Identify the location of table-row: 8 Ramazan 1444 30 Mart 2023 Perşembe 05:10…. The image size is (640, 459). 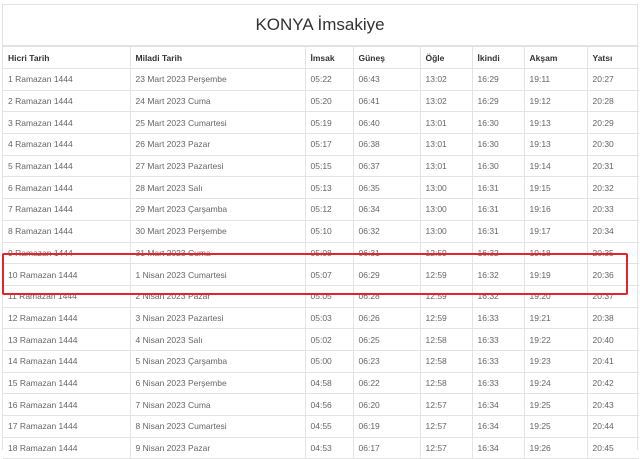
(321, 231).